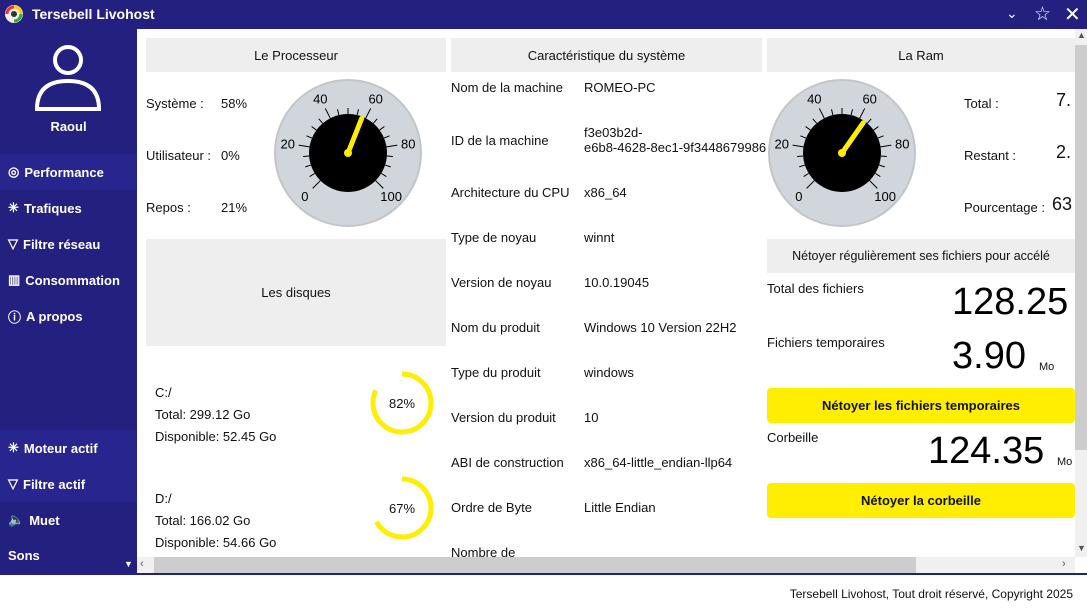  What do you see at coordinates (606, 55) in the screenshot?
I see `system-header: Caractéristique du système` at bounding box center [606, 55].